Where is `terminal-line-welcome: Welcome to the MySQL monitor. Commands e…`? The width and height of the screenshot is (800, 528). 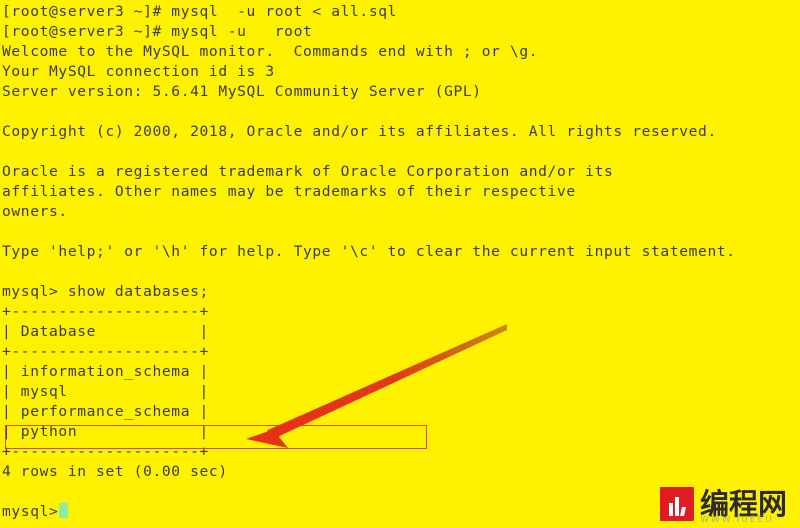
terminal-line-welcome: Welcome to the MySQL monitor. Commands e… is located at coordinates (270, 51).